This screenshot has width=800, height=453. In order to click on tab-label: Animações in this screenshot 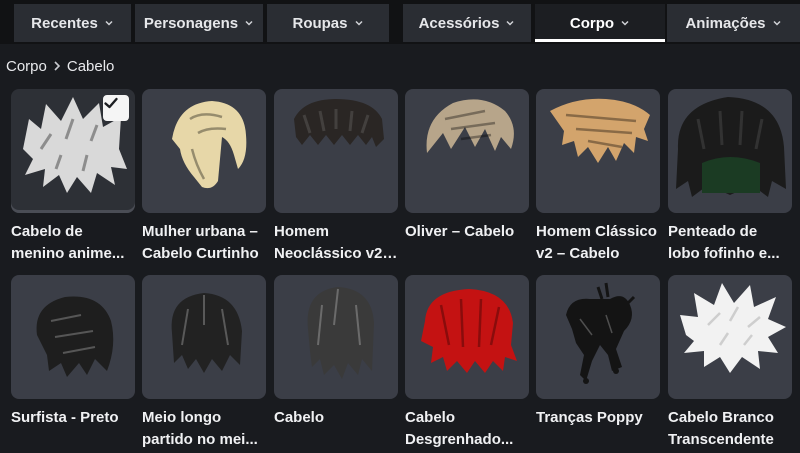, I will do `click(725, 23)`.